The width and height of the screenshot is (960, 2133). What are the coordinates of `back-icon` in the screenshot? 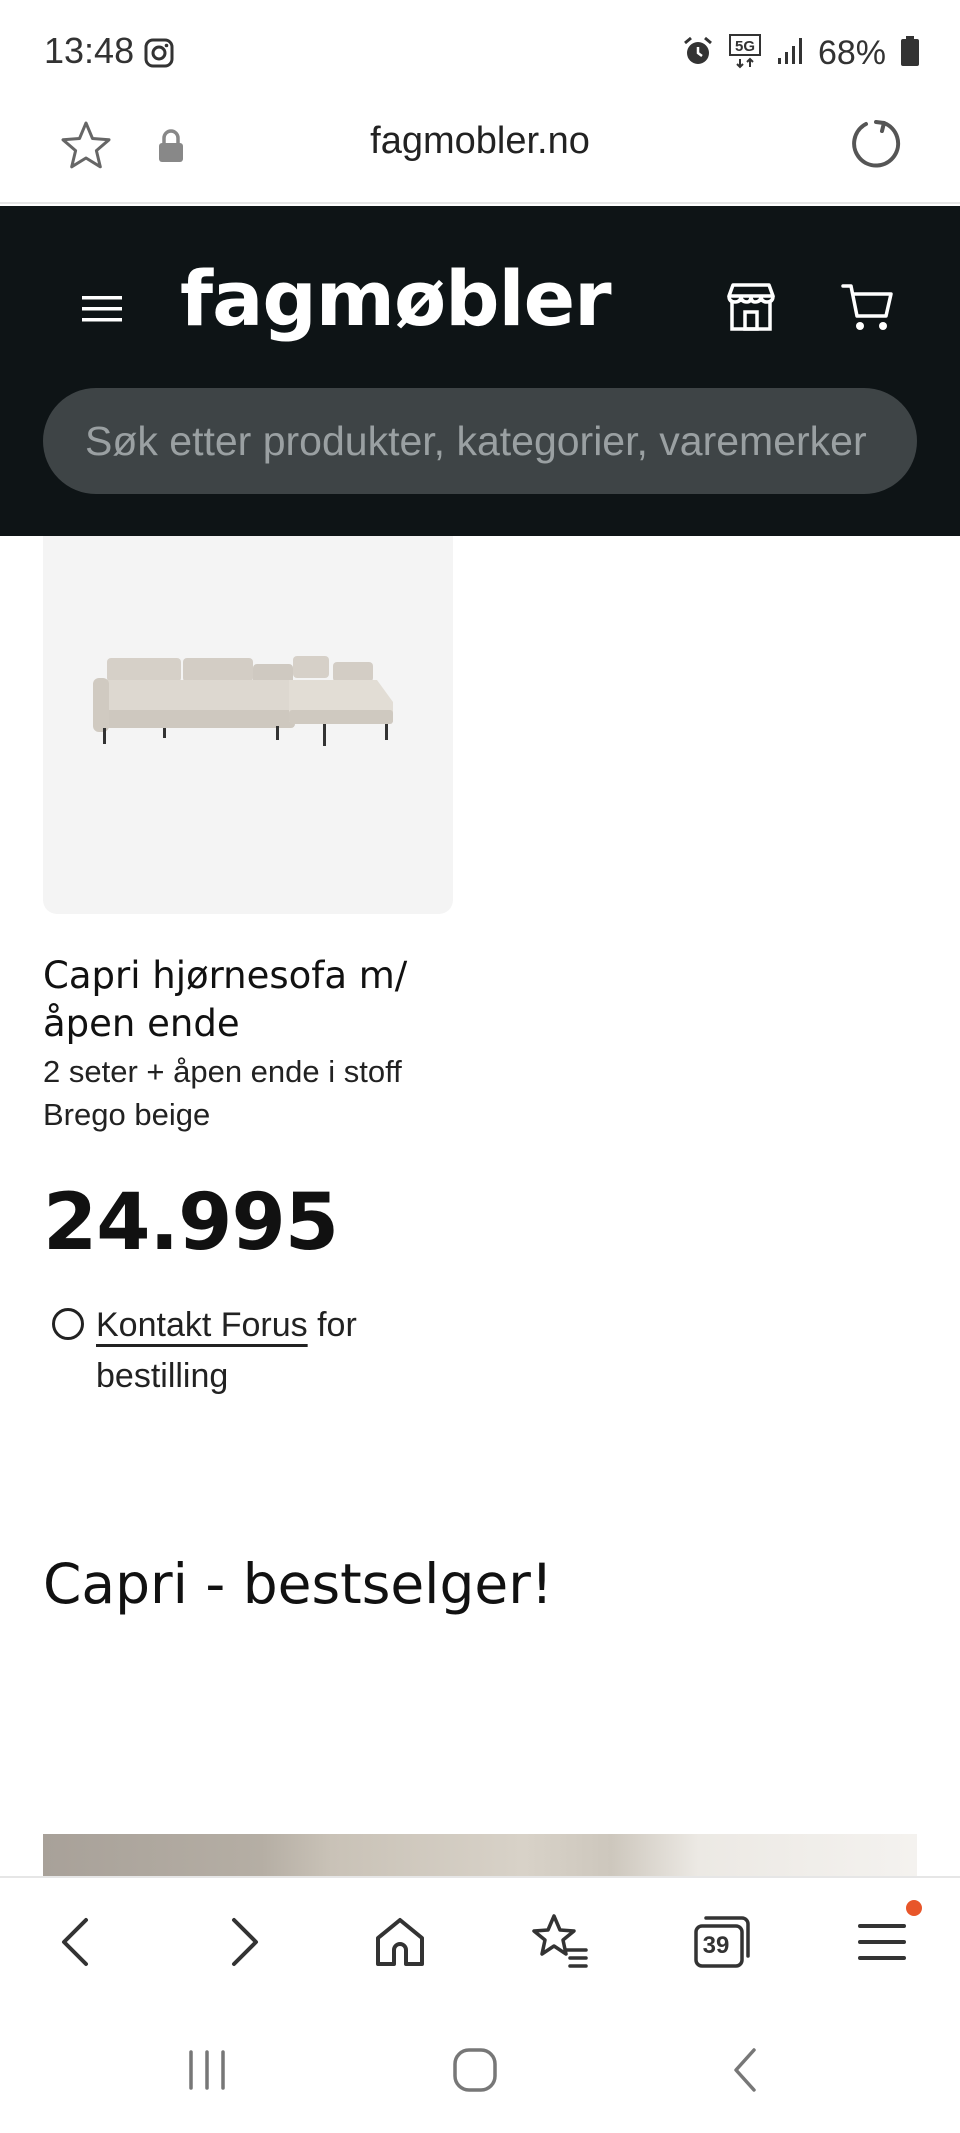 It's located at (78, 1942).